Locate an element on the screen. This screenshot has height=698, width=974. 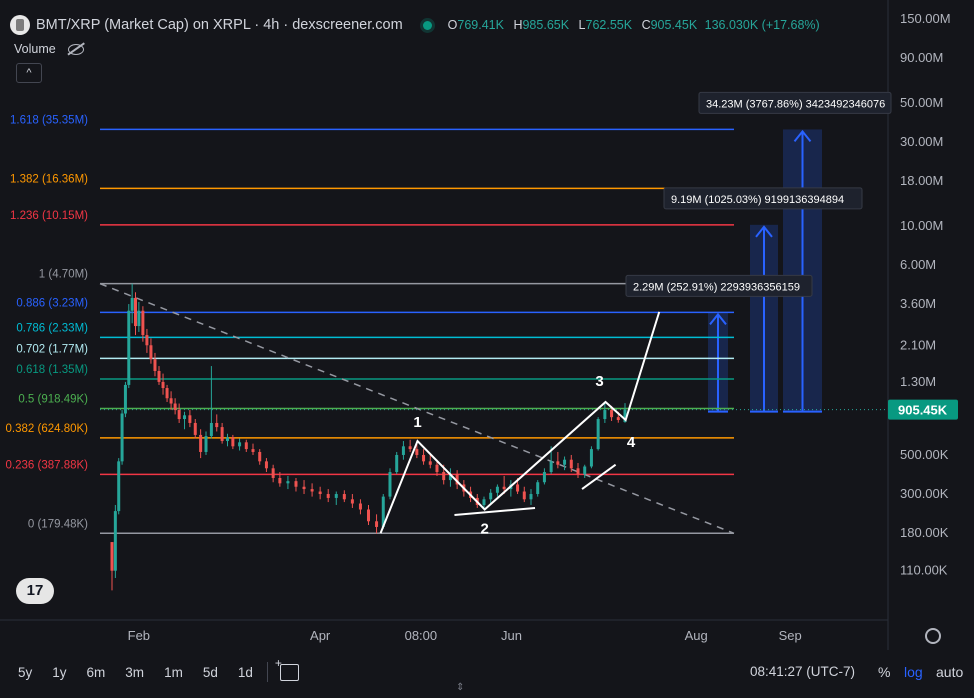
y-tick-label: 3.60M is located at coordinates (918, 303).